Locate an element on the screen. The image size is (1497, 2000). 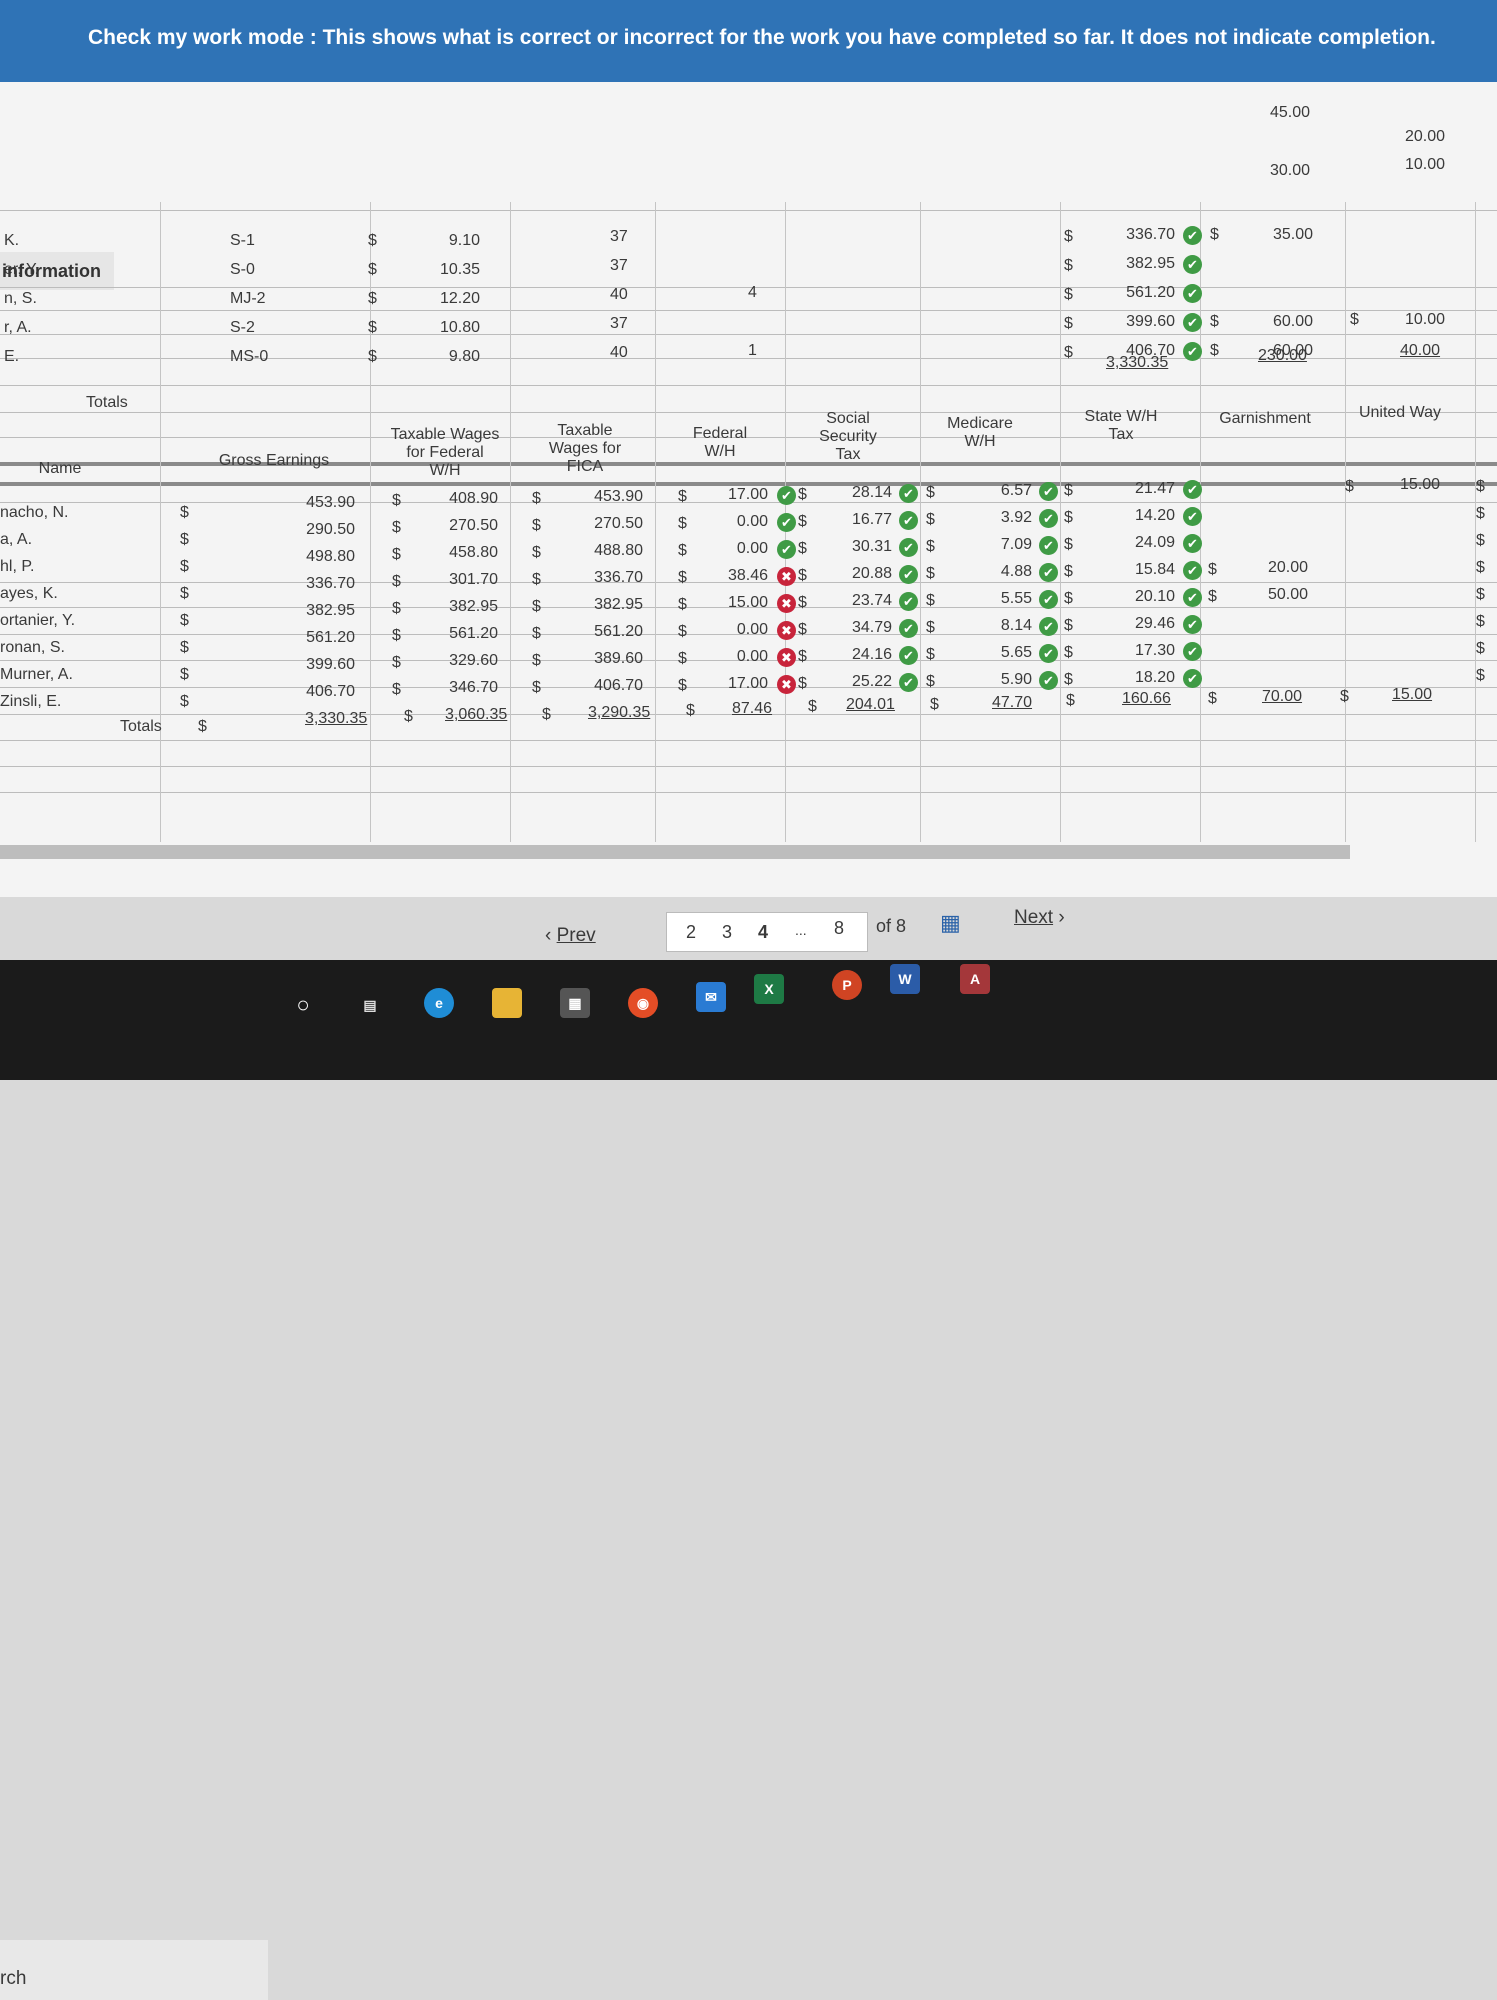
taxable-federal-cell: 329.60 is located at coordinates (454, 661).